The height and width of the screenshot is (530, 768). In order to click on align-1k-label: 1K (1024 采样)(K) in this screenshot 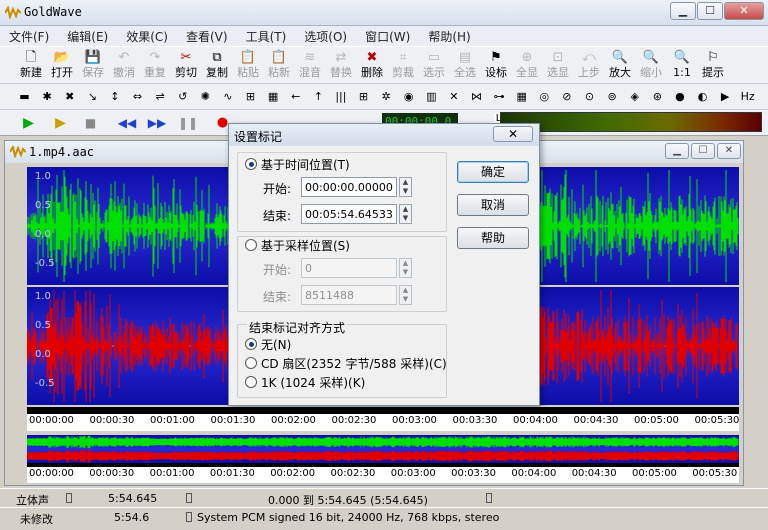, I will do `click(313, 382)`.